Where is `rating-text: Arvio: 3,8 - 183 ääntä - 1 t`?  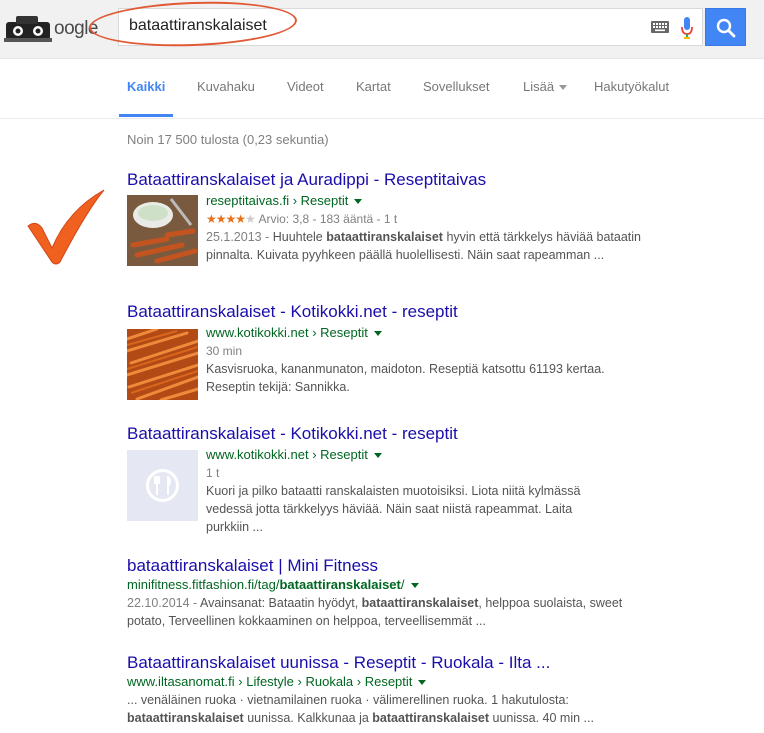
rating-text: Arvio: 3,8 - 183 ääntä - 1 t is located at coordinates (328, 219).